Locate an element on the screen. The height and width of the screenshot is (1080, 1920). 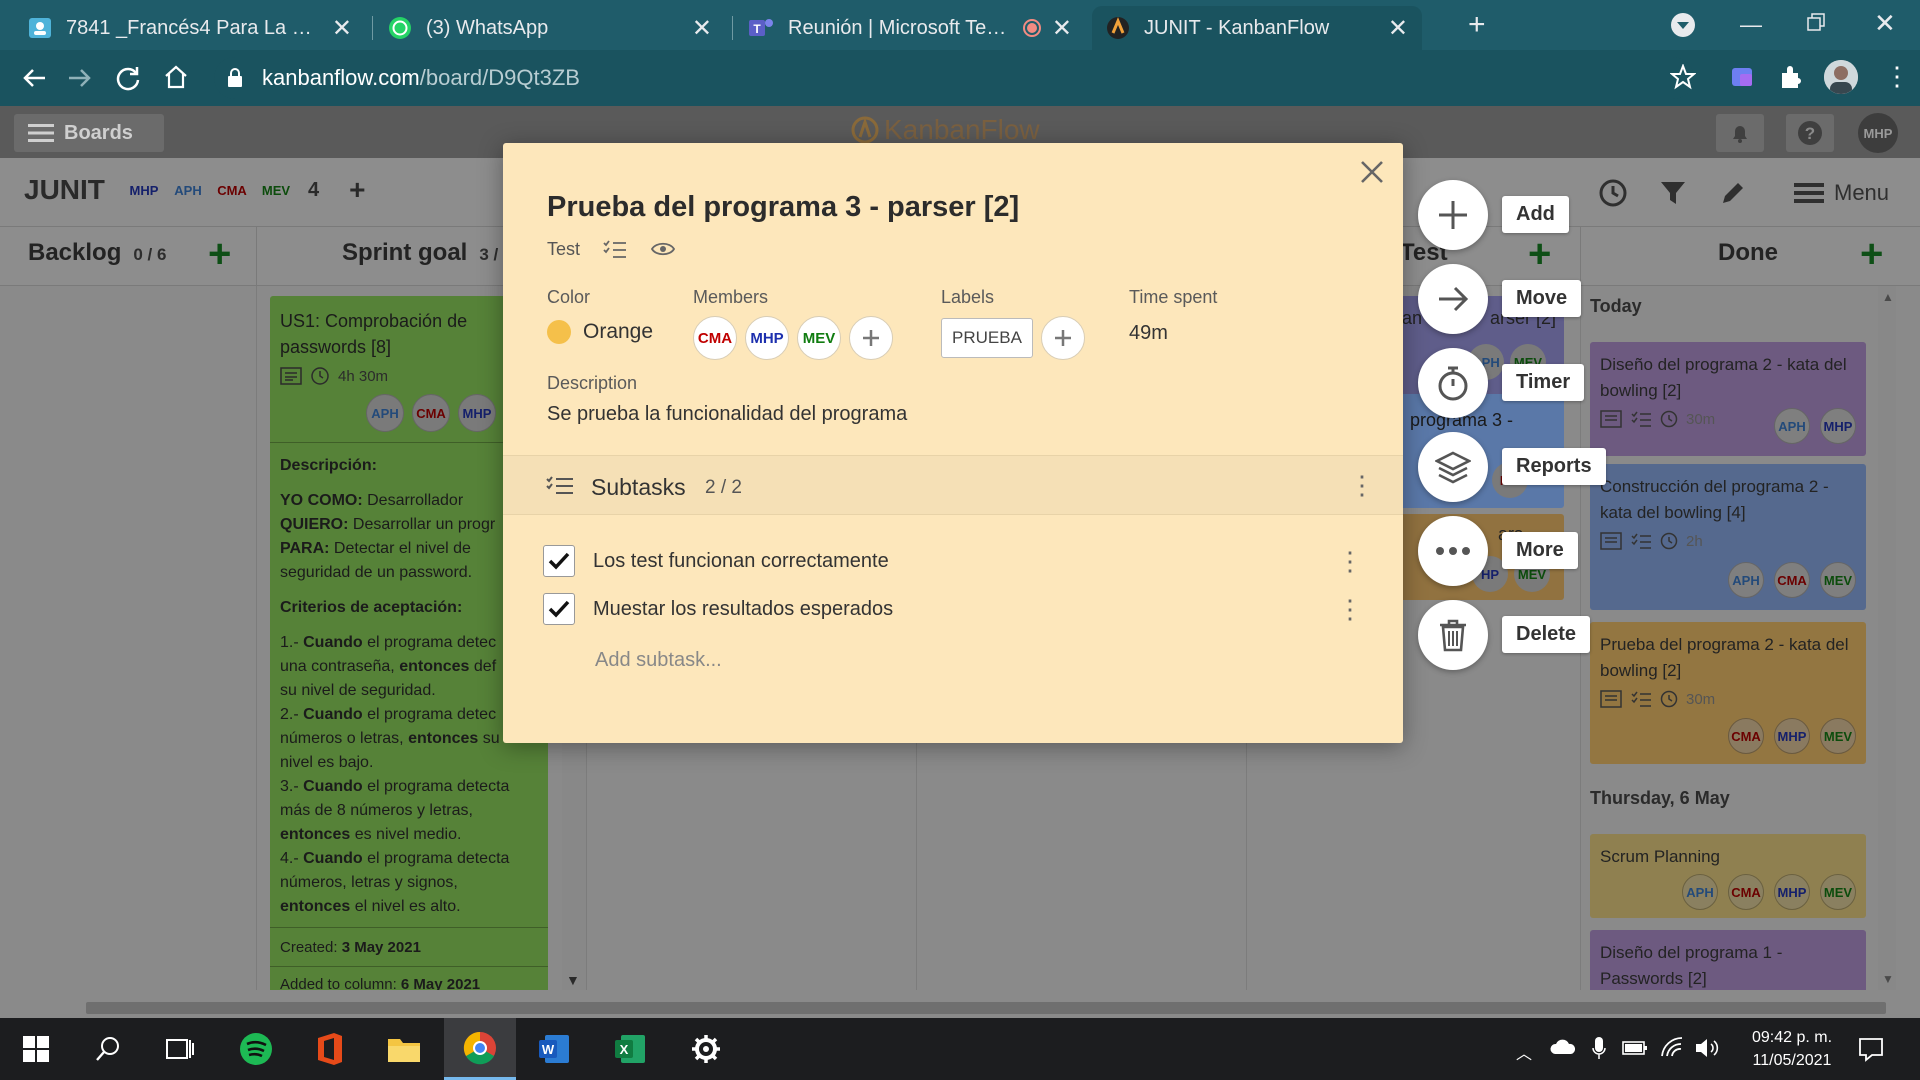
add-action-label: Add is located at coordinates (1535, 214).